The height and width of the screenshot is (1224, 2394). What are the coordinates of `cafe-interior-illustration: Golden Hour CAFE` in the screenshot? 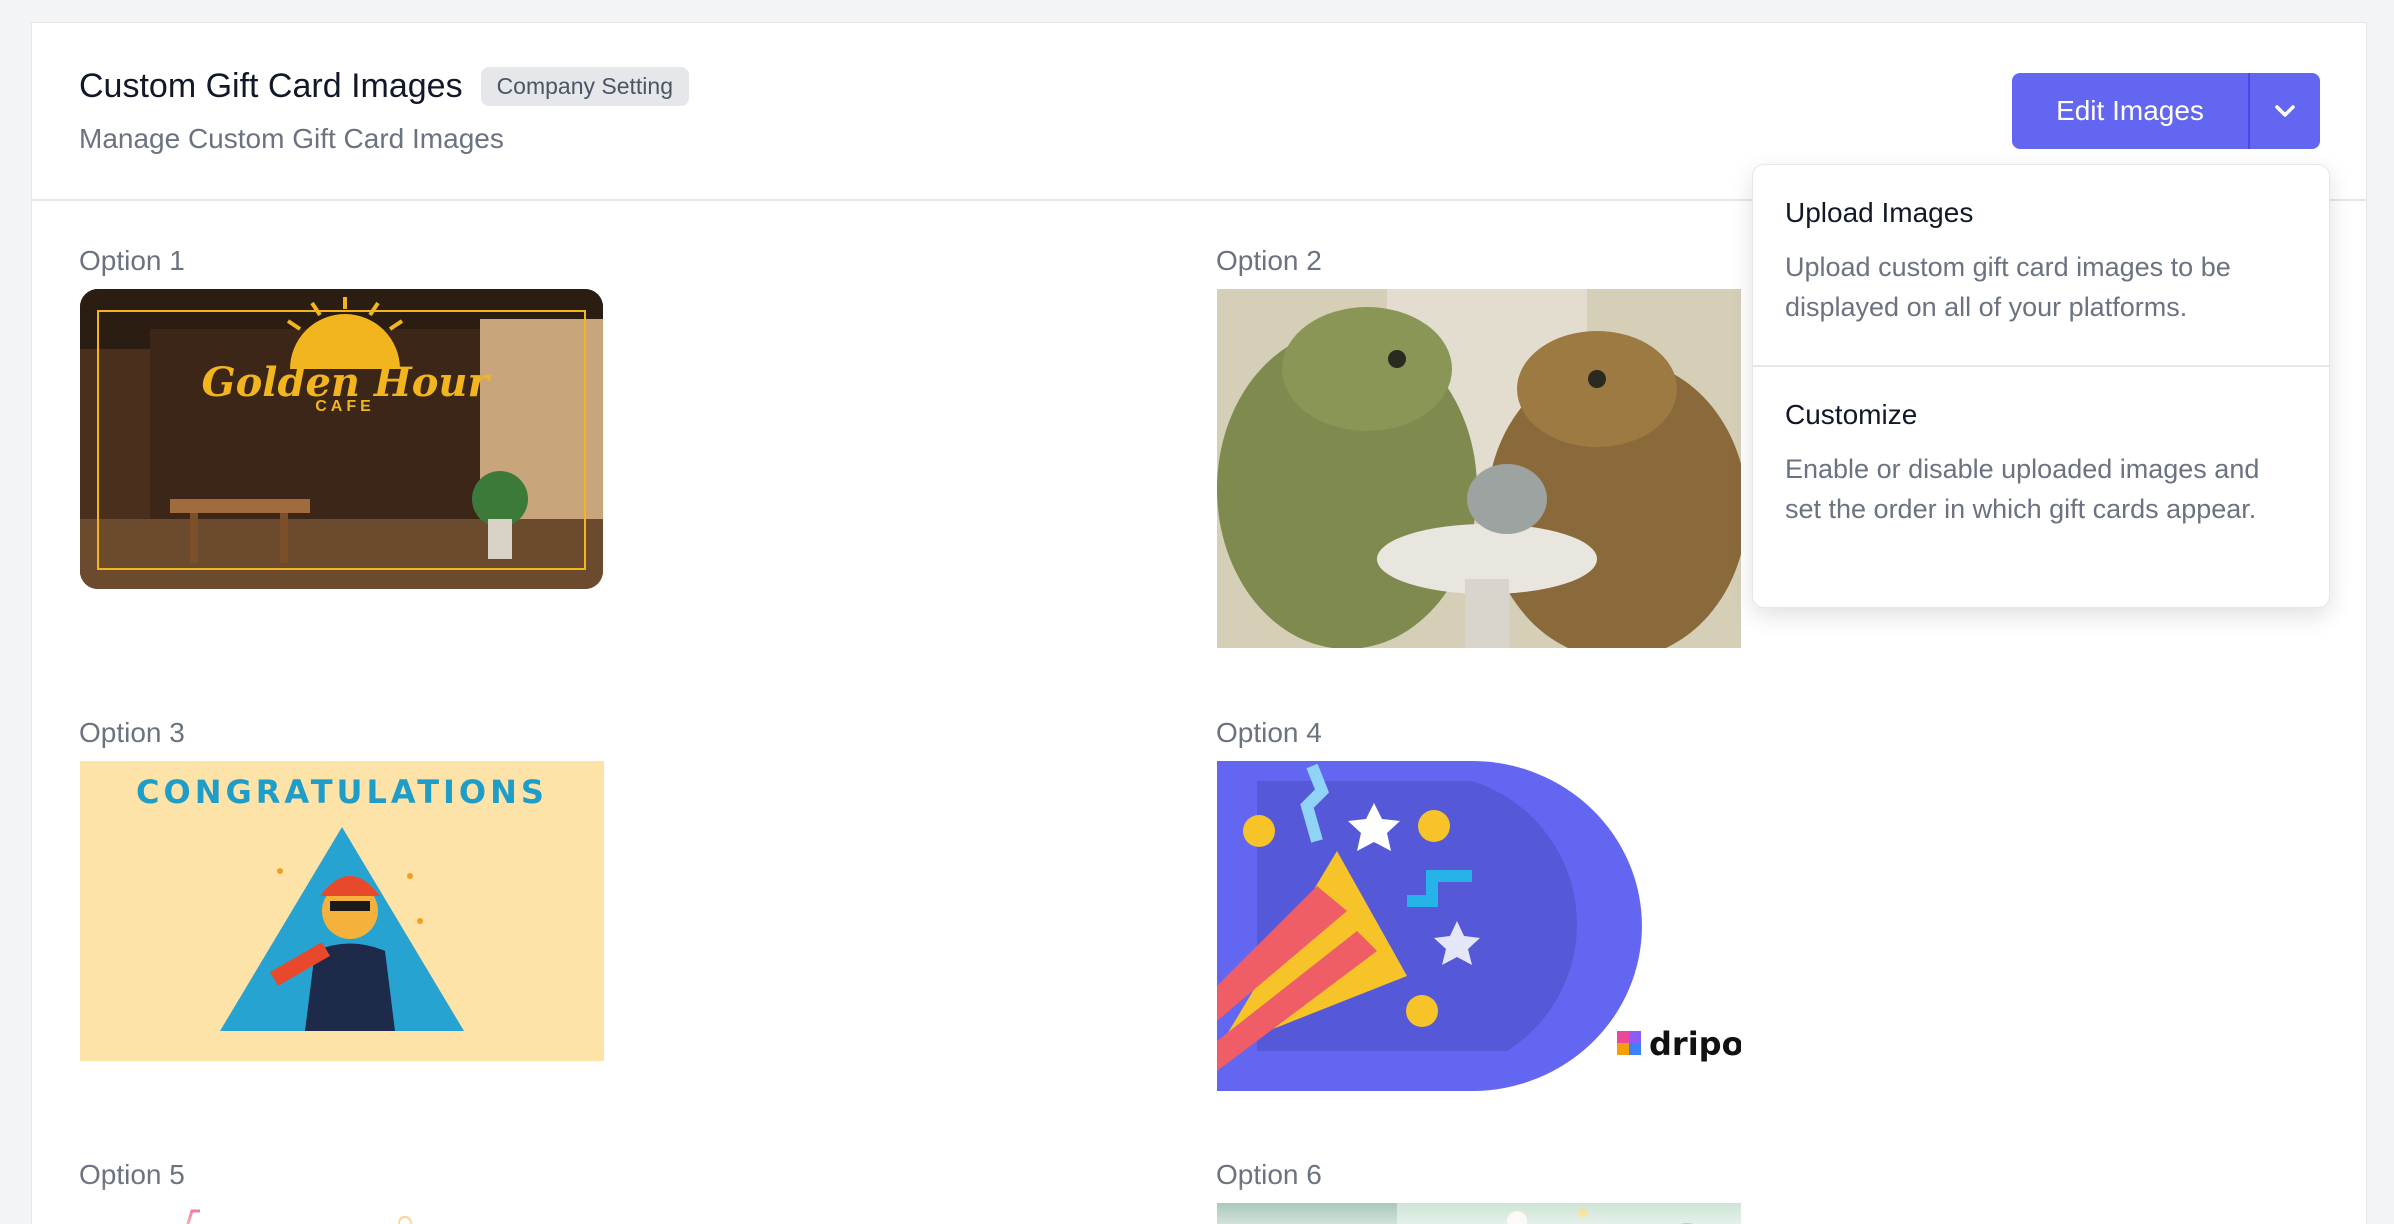 It's located at (341, 439).